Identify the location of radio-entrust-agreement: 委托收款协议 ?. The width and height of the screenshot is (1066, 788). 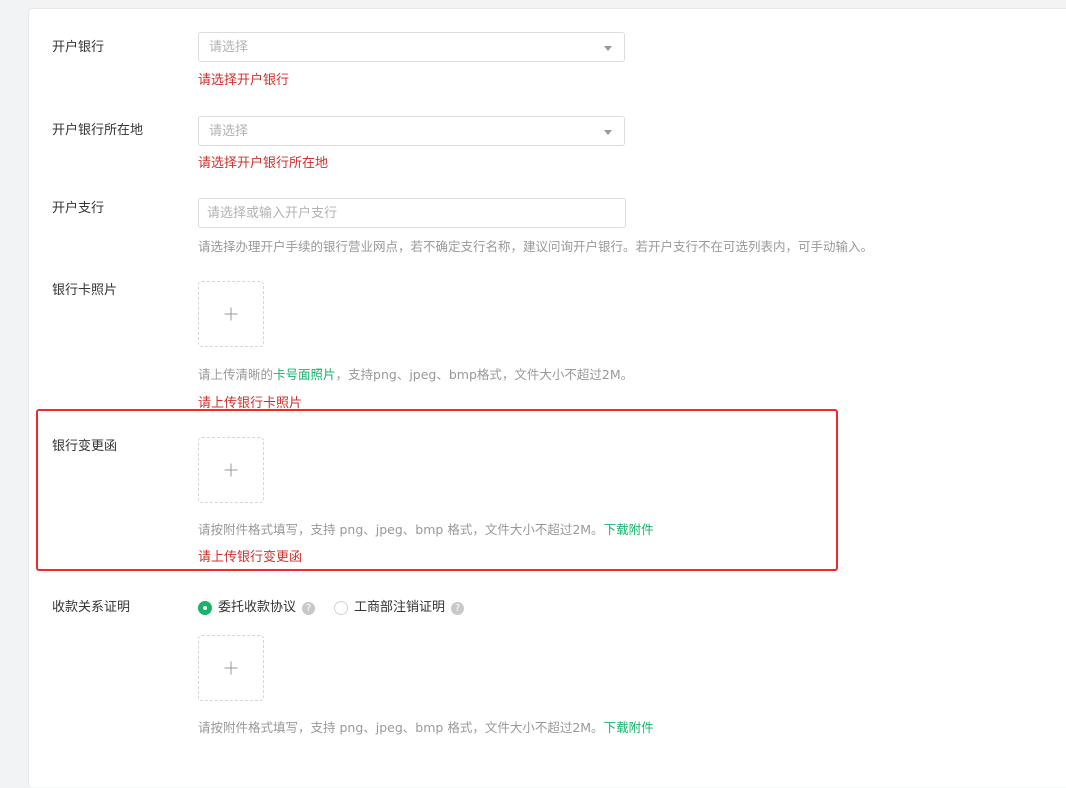
(257, 608).